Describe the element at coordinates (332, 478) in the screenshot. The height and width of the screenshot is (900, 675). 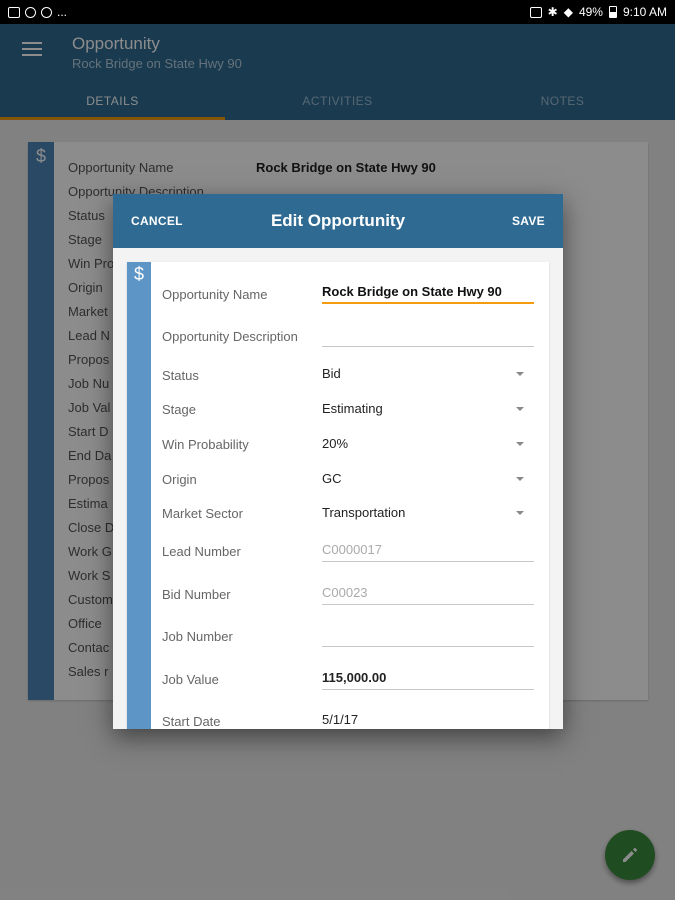
I see `origin-value: GC` at that location.